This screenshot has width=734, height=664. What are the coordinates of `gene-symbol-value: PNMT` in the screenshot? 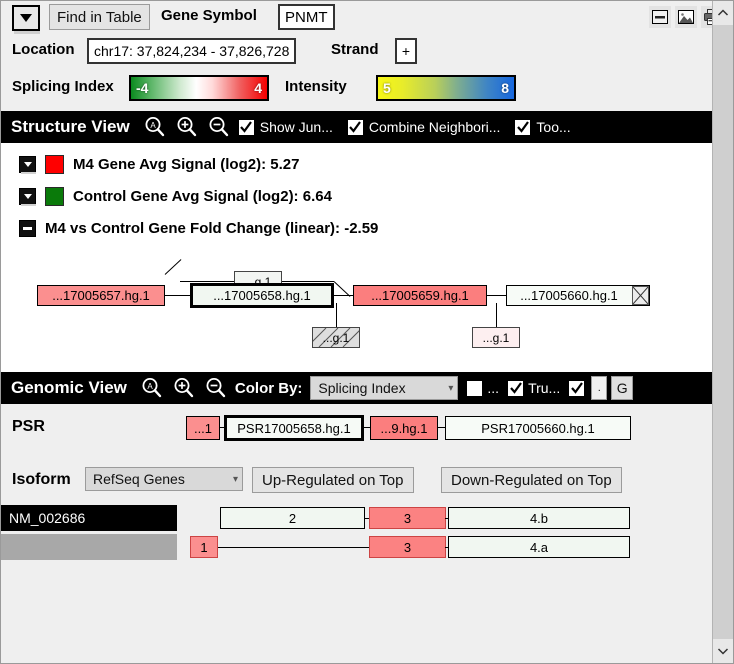 It's located at (306, 17).